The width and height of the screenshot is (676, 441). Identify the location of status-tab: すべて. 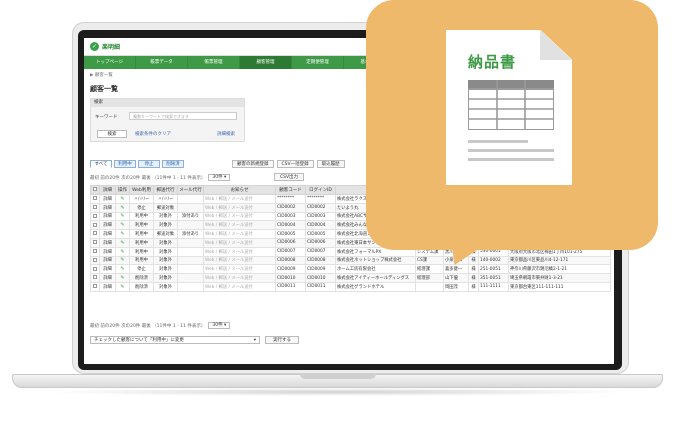
(101, 164).